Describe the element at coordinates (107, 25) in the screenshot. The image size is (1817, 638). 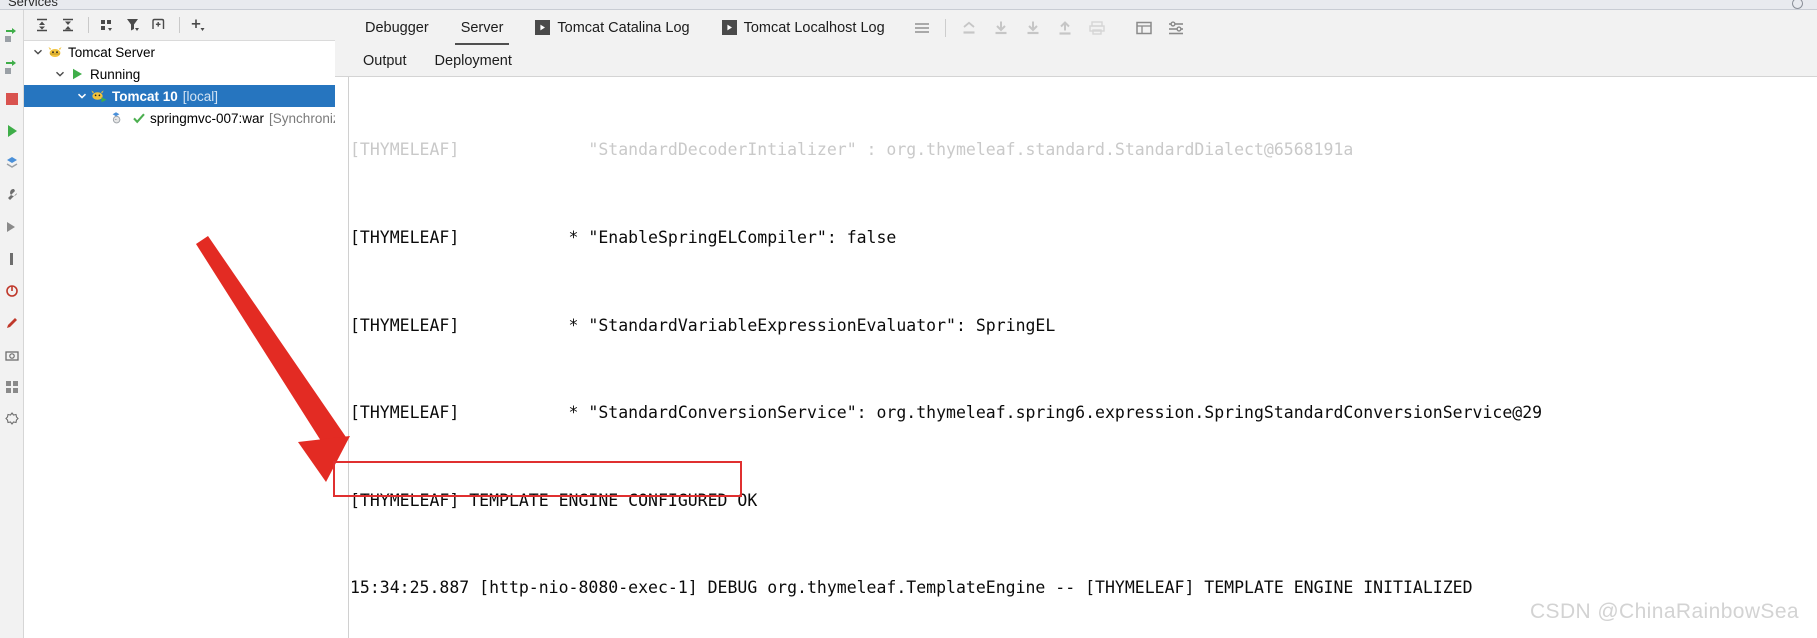
I see `group-by-icon` at that location.